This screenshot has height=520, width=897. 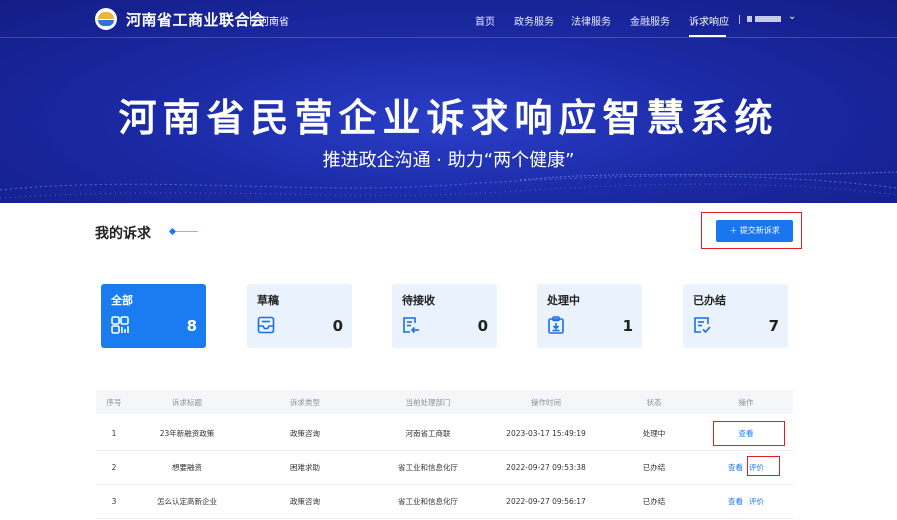 What do you see at coordinates (534, 20) in the screenshot?
I see `nav-government-services: 政务服务` at bounding box center [534, 20].